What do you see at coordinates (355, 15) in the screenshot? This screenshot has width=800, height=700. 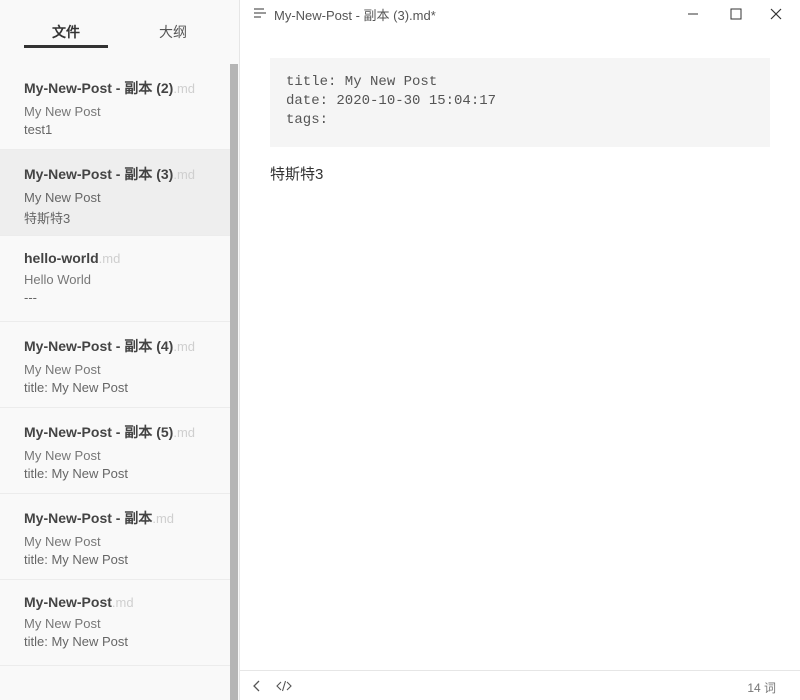 I see `document-title: My-New-Post - 副本 (3).md*` at bounding box center [355, 15].